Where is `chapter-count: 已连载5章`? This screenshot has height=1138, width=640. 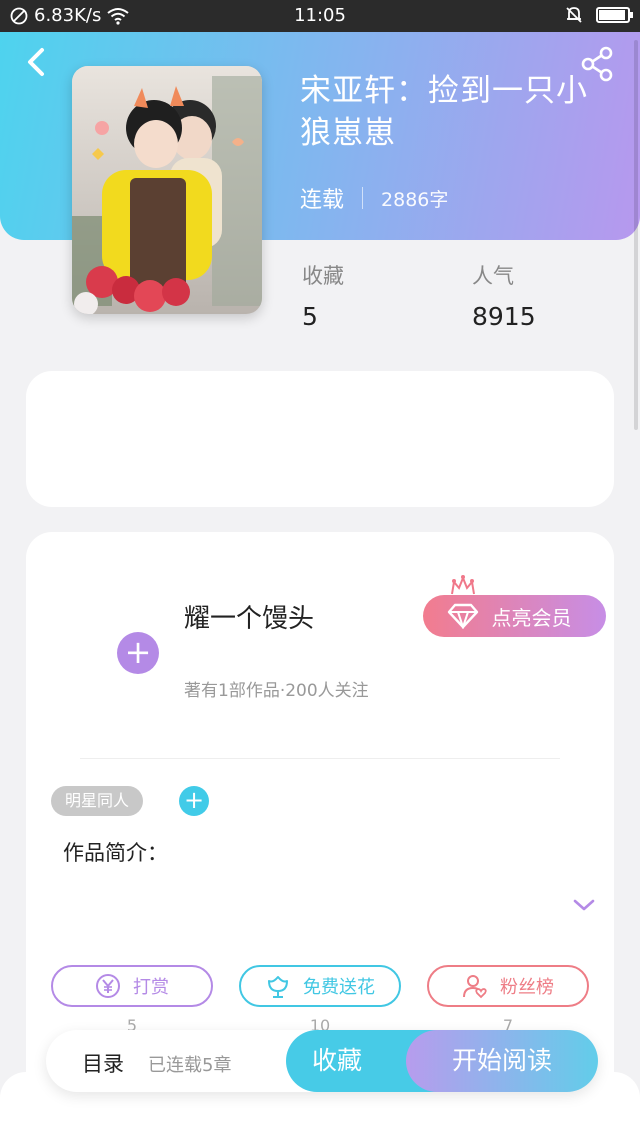
chapter-count: 已连载5章 is located at coordinates (190, 1065).